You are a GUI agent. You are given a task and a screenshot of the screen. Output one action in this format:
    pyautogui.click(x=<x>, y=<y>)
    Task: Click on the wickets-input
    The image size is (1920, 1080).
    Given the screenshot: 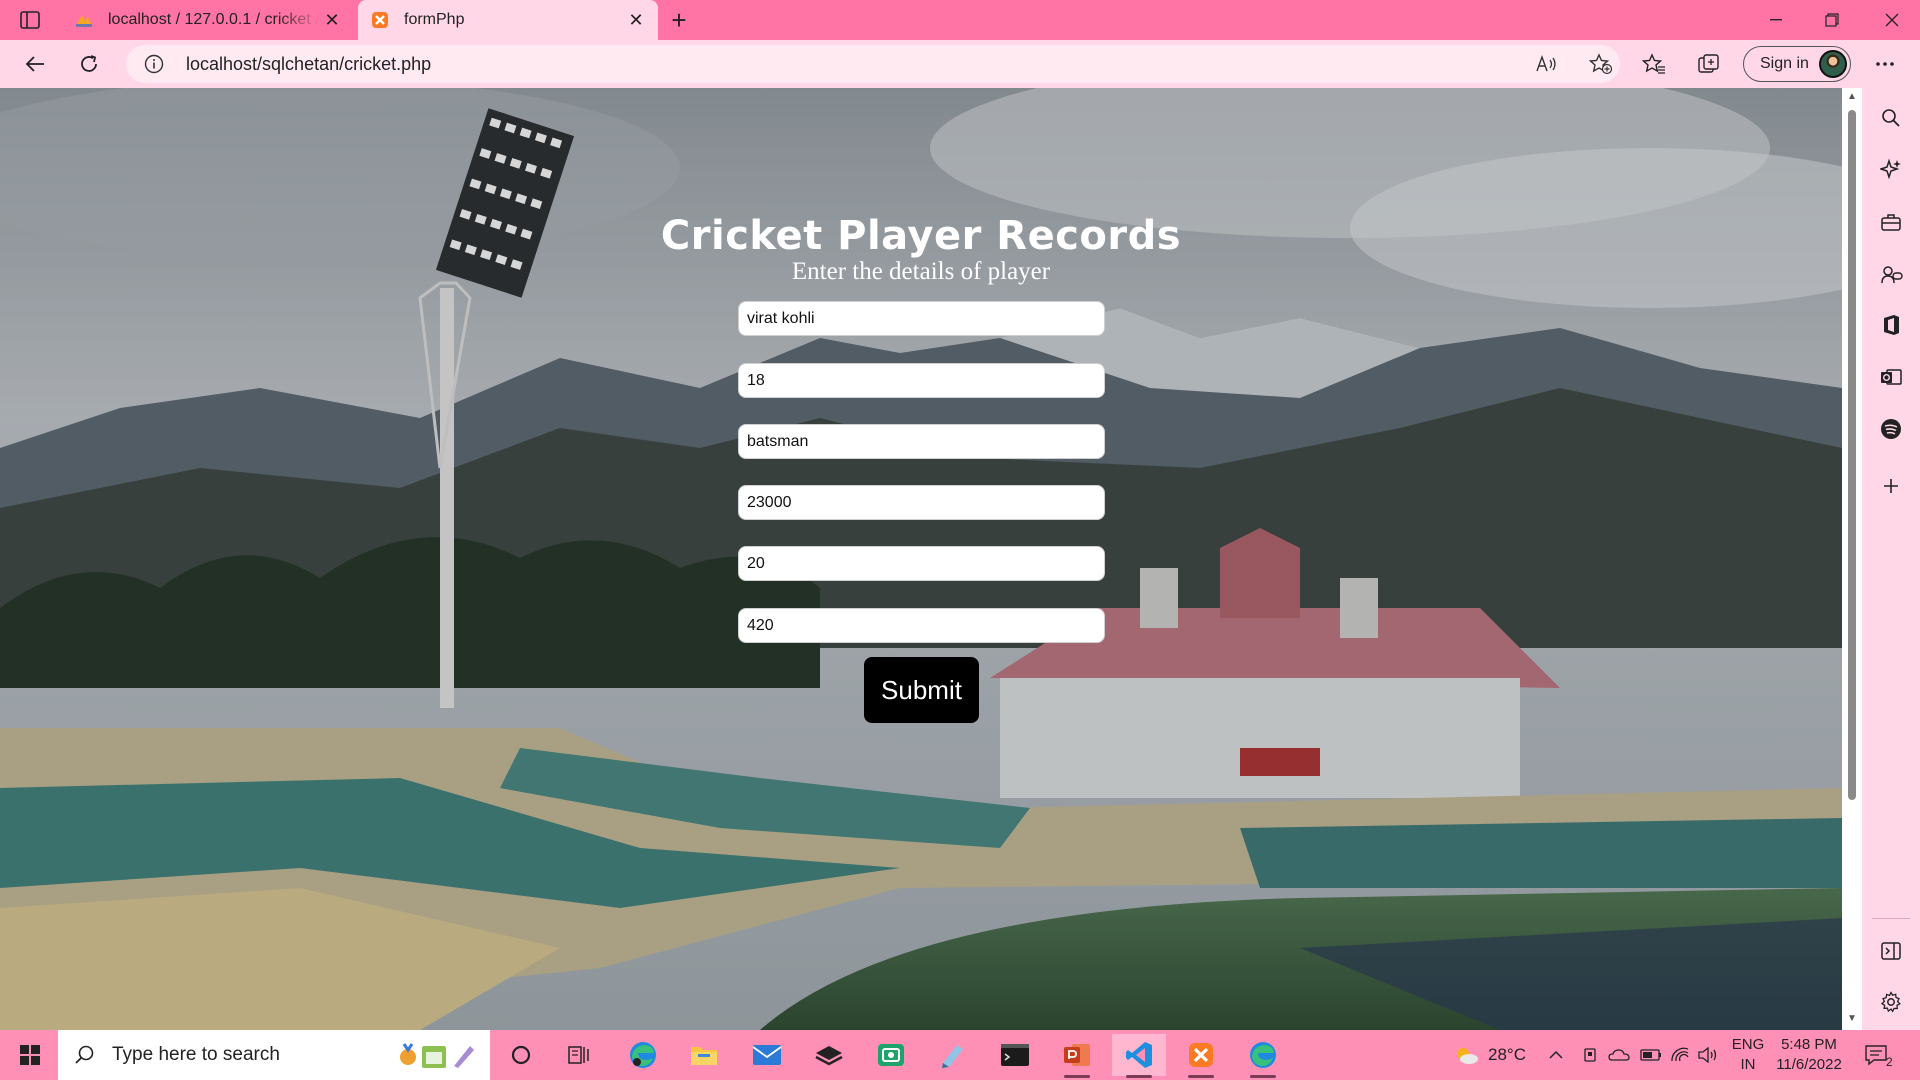 What is the action you would take?
    pyautogui.click(x=921, y=625)
    